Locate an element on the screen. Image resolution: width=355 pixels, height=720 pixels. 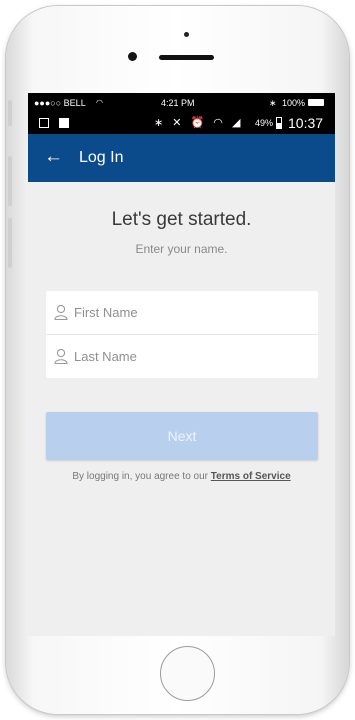
app-bar: ← Log In is located at coordinates (181, 158).